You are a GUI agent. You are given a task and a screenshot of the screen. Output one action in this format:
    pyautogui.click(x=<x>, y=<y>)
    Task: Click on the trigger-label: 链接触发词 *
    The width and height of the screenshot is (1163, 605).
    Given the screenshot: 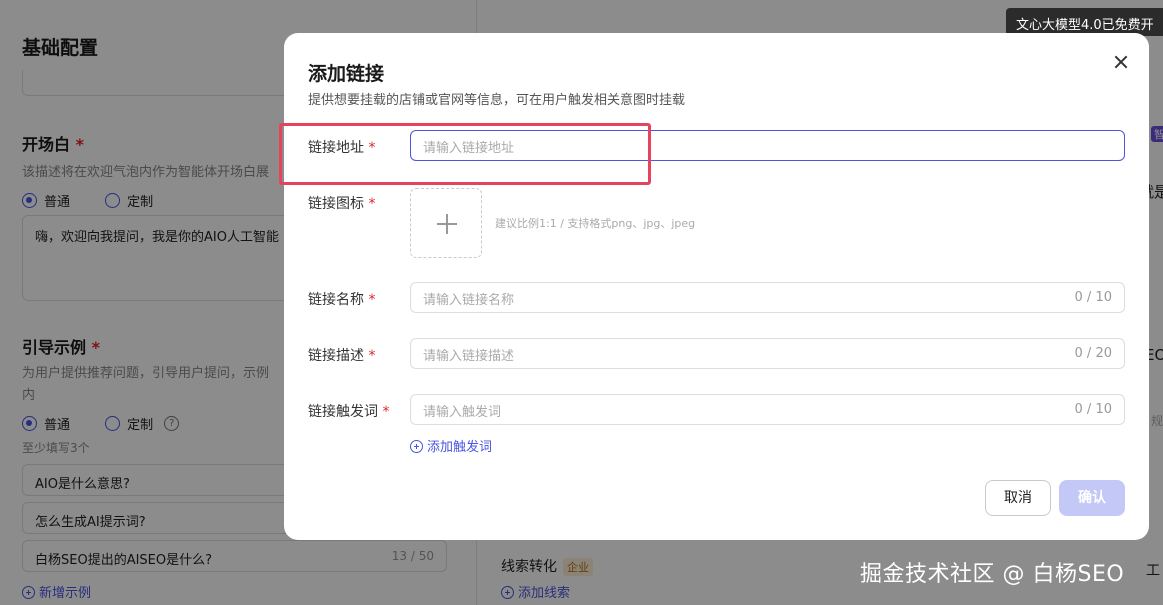 What is the action you would take?
    pyautogui.click(x=348, y=411)
    